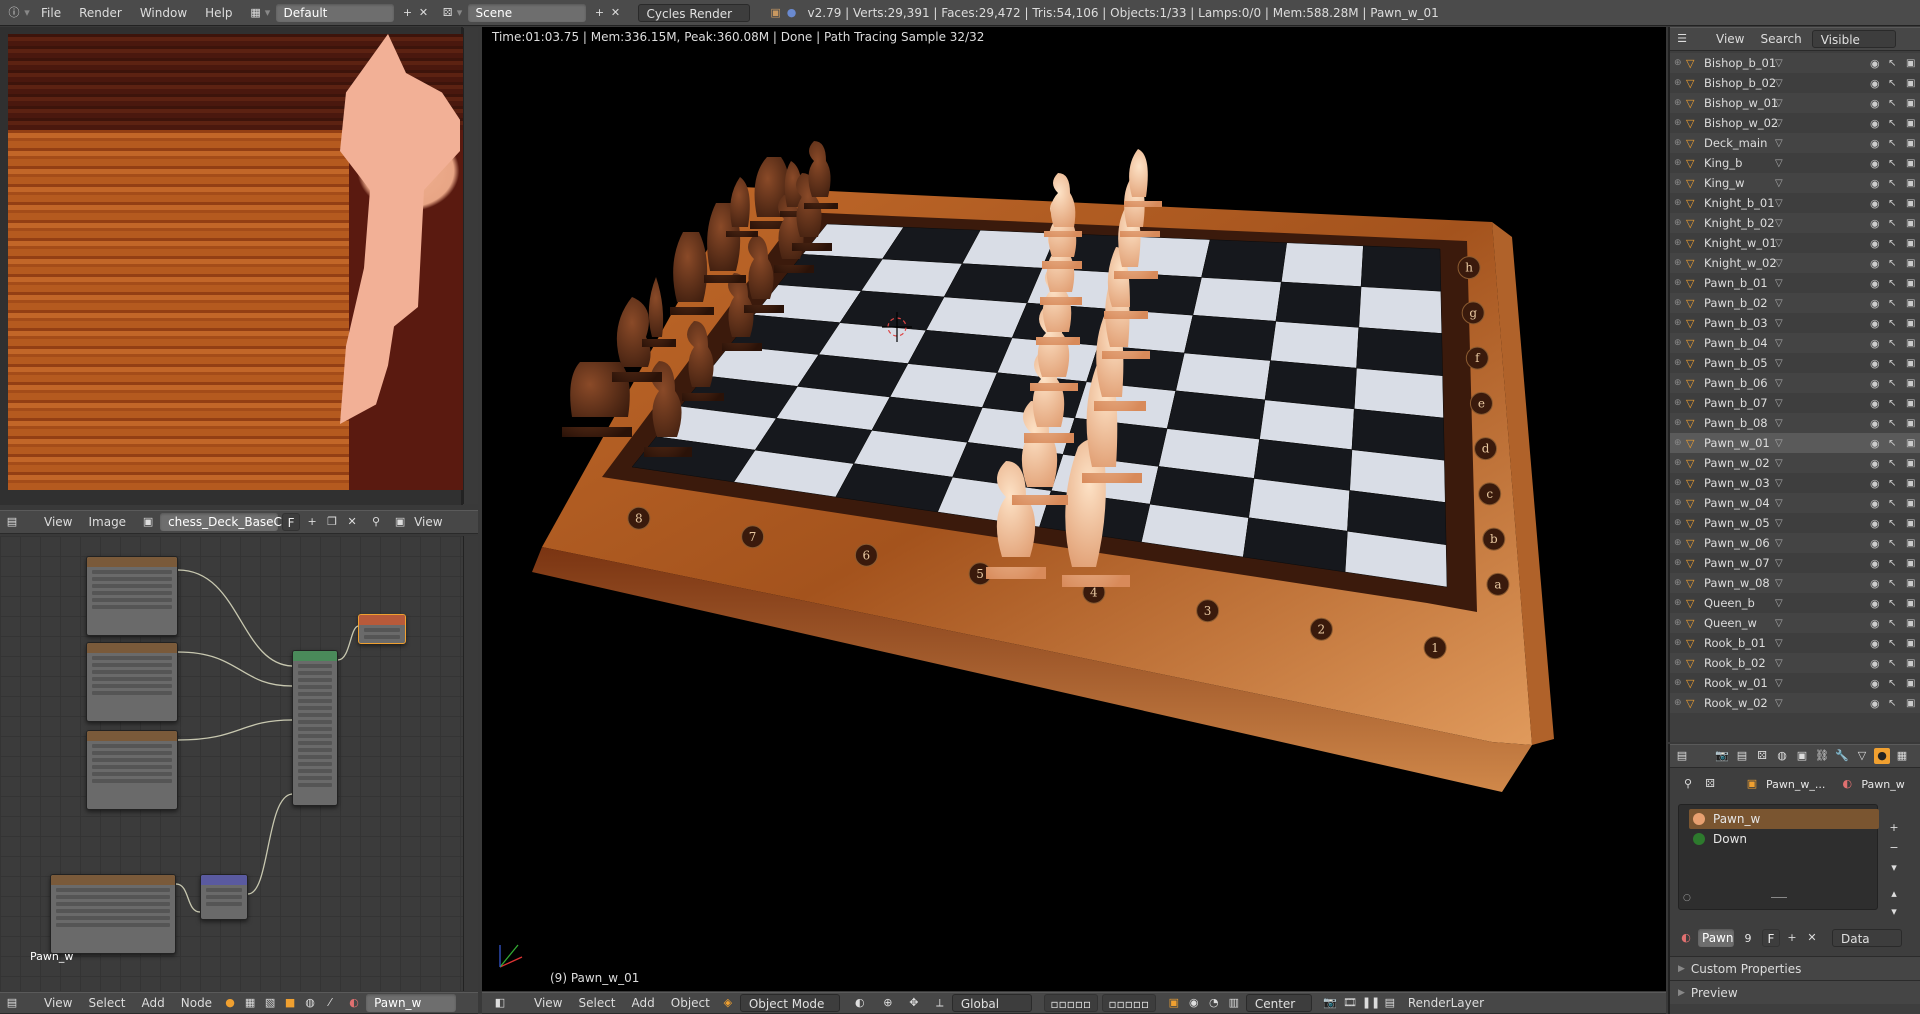 This screenshot has width=1920, height=1014. Describe the element at coordinates (1737, 183) in the screenshot. I see `outliner-item-label: King_w` at that location.